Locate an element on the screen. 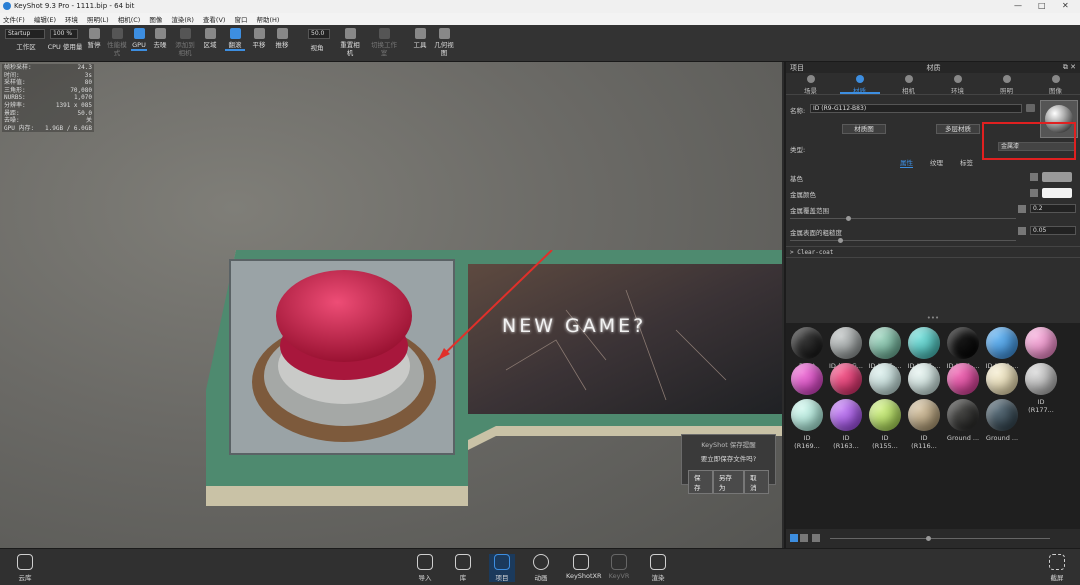 The image size is (1080, 585). workspace-button: 工作区 is located at coordinates (26, 47).